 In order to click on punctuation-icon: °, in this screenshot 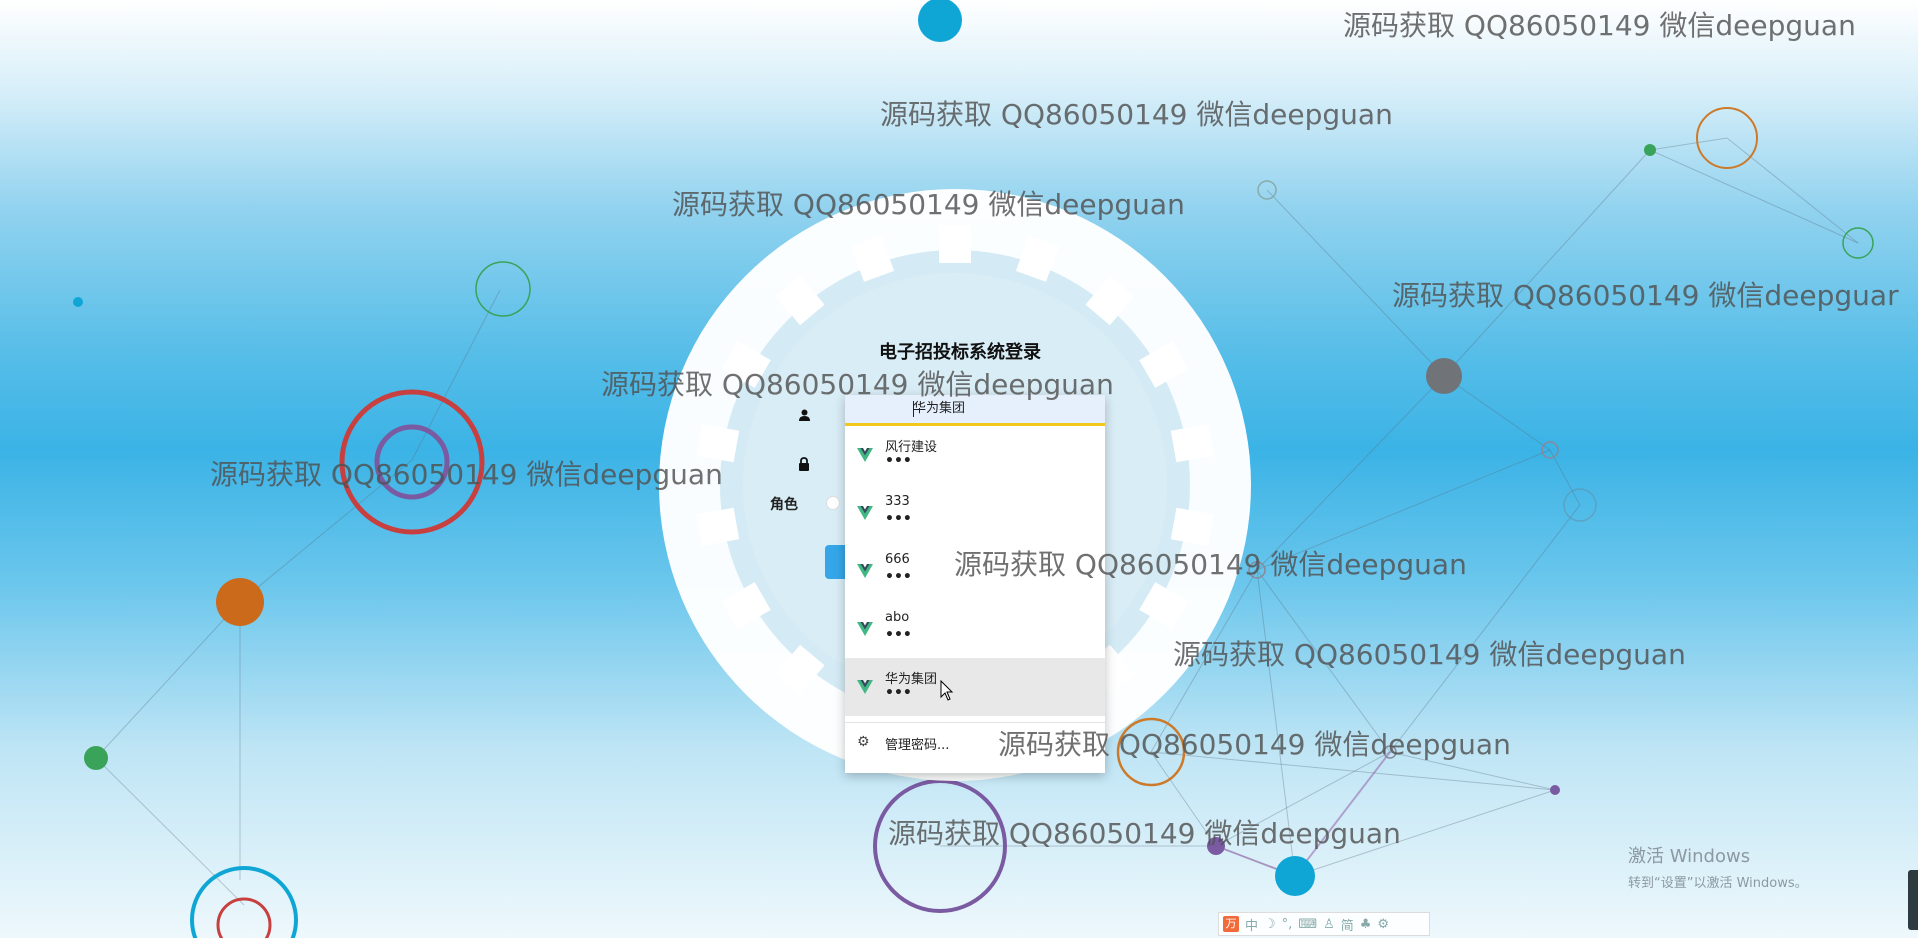, I will do `click(1287, 924)`.